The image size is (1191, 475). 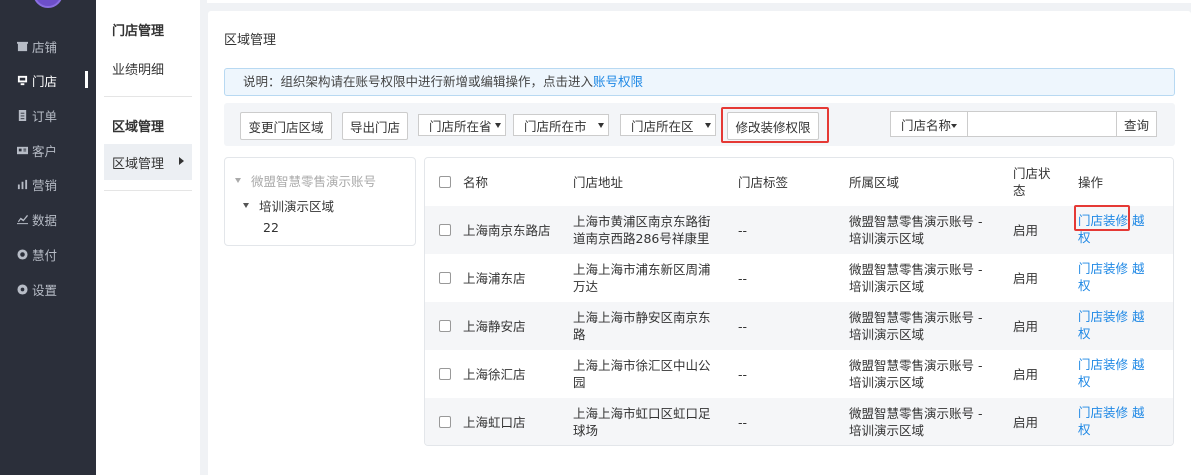 What do you see at coordinates (45, 81) in the screenshot?
I see `nav-item-label: 门店` at bounding box center [45, 81].